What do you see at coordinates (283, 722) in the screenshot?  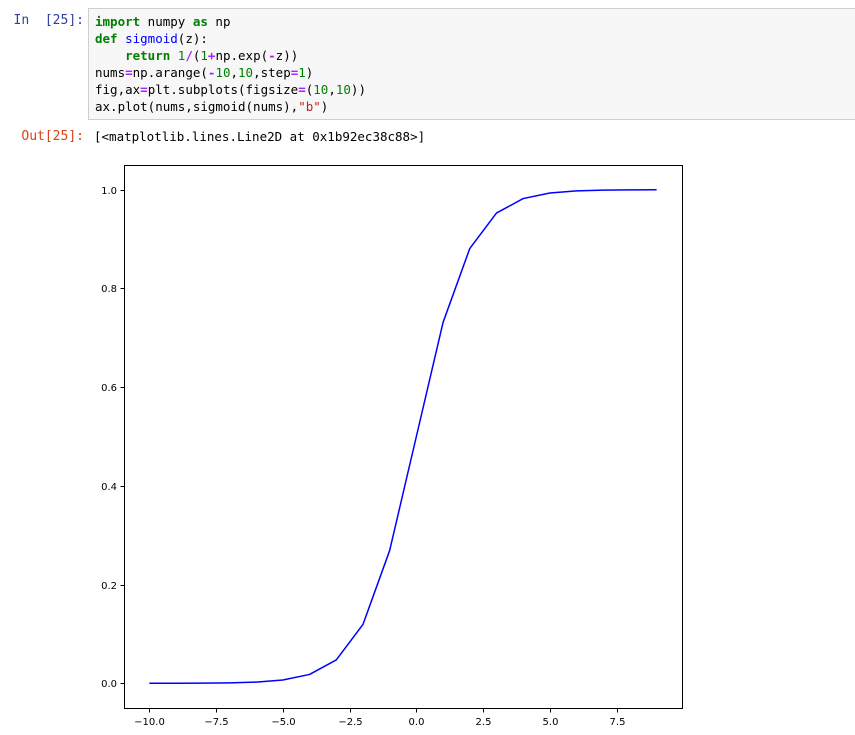 I see `x-tick-label: −5.0` at bounding box center [283, 722].